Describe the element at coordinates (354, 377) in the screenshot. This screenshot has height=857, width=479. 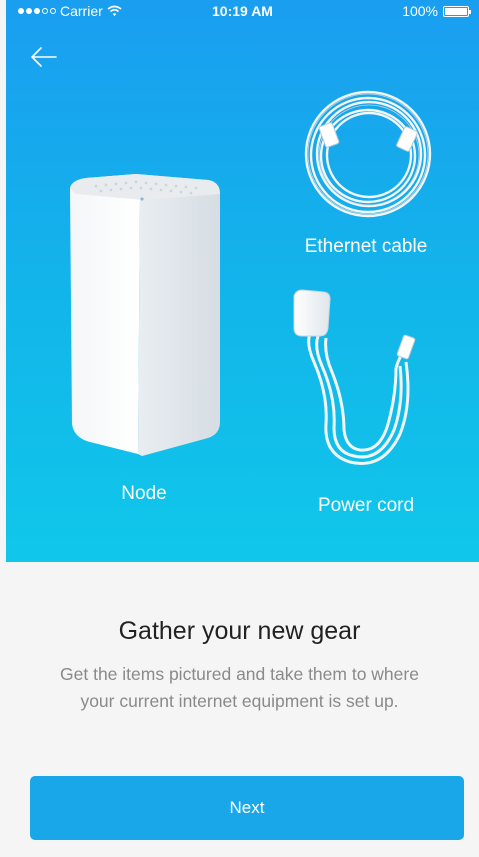
I see `power-cord-illustration` at that location.